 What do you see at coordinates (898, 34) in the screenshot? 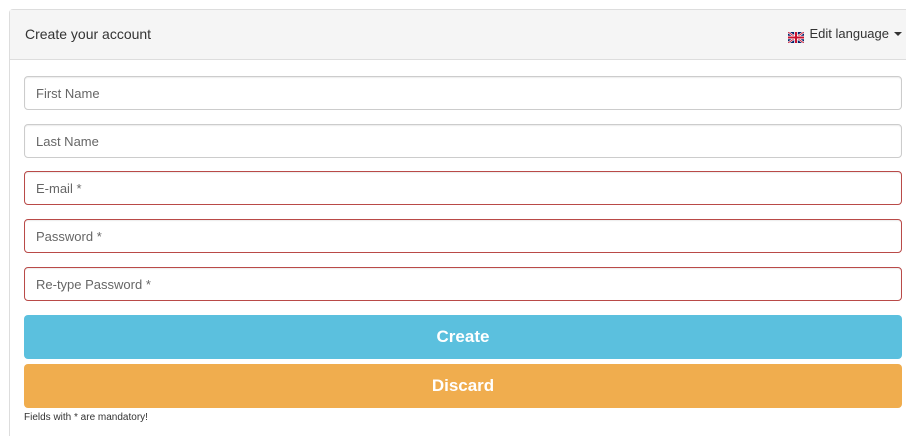
I see `chevron-down-icon` at bounding box center [898, 34].